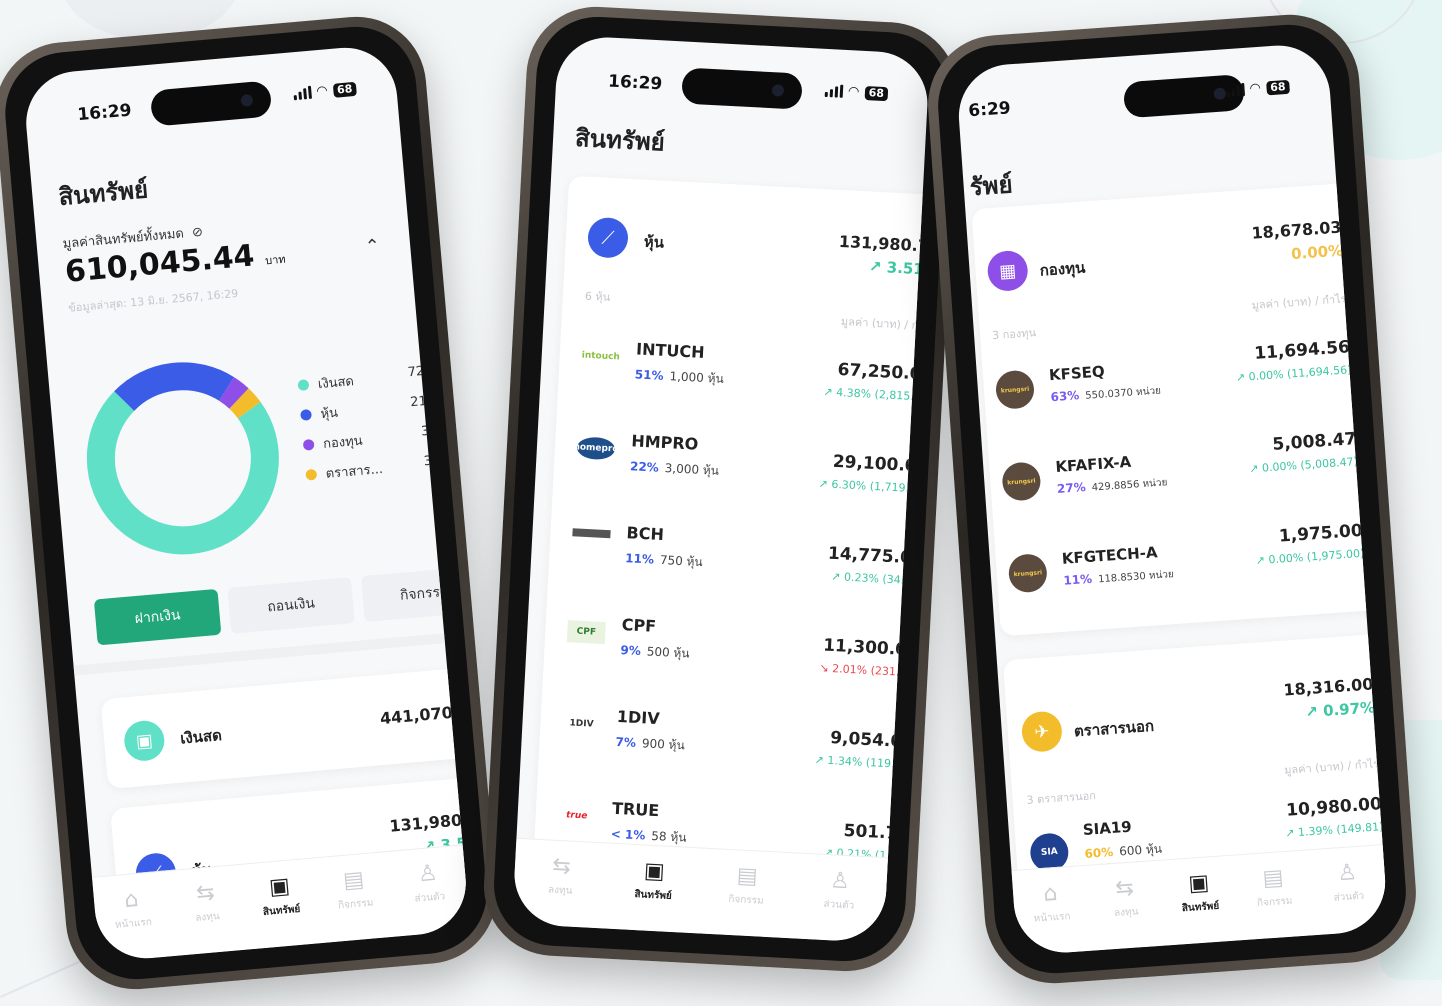 The image size is (1442, 1006). What do you see at coordinates (679, 376) in the screenshot?
I see `stock-holding: 51% 1,000 หุ้น` at bounding box center [679, 376].